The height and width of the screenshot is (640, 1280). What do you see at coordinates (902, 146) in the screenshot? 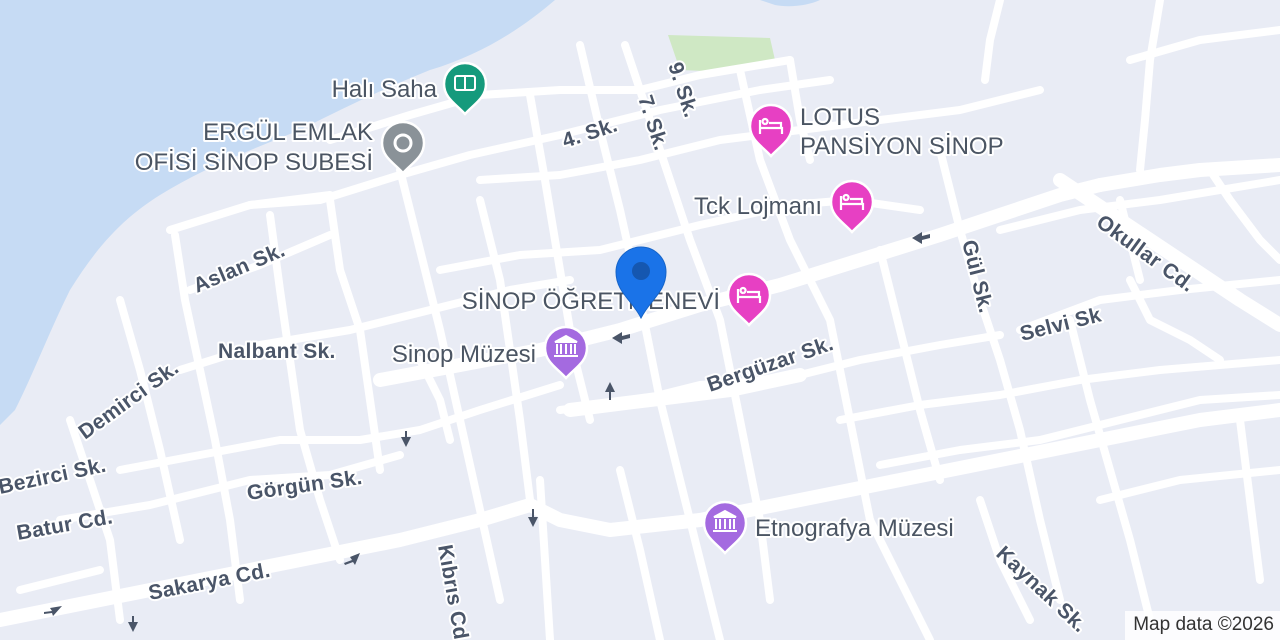
I see `poi-label-lotus-line2: PANSİYON SİNOP` at bounding box center [902, 146].